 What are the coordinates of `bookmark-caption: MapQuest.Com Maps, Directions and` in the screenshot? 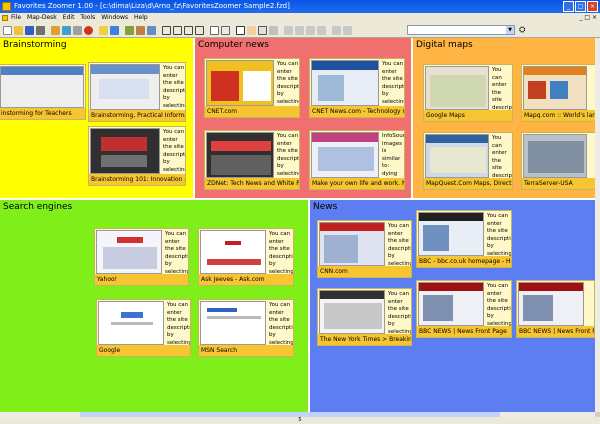 It's located at (468, 183).